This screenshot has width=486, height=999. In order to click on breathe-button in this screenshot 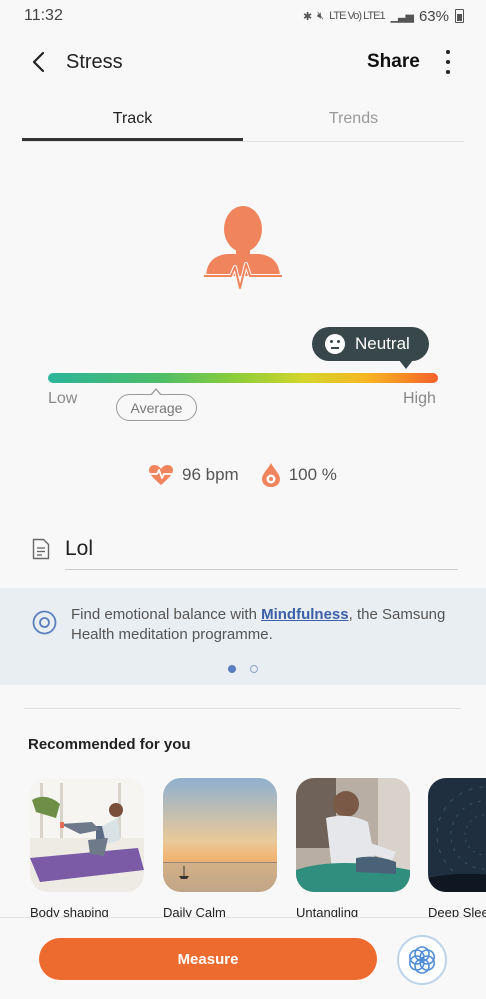, I will do `click(422, 960)`.